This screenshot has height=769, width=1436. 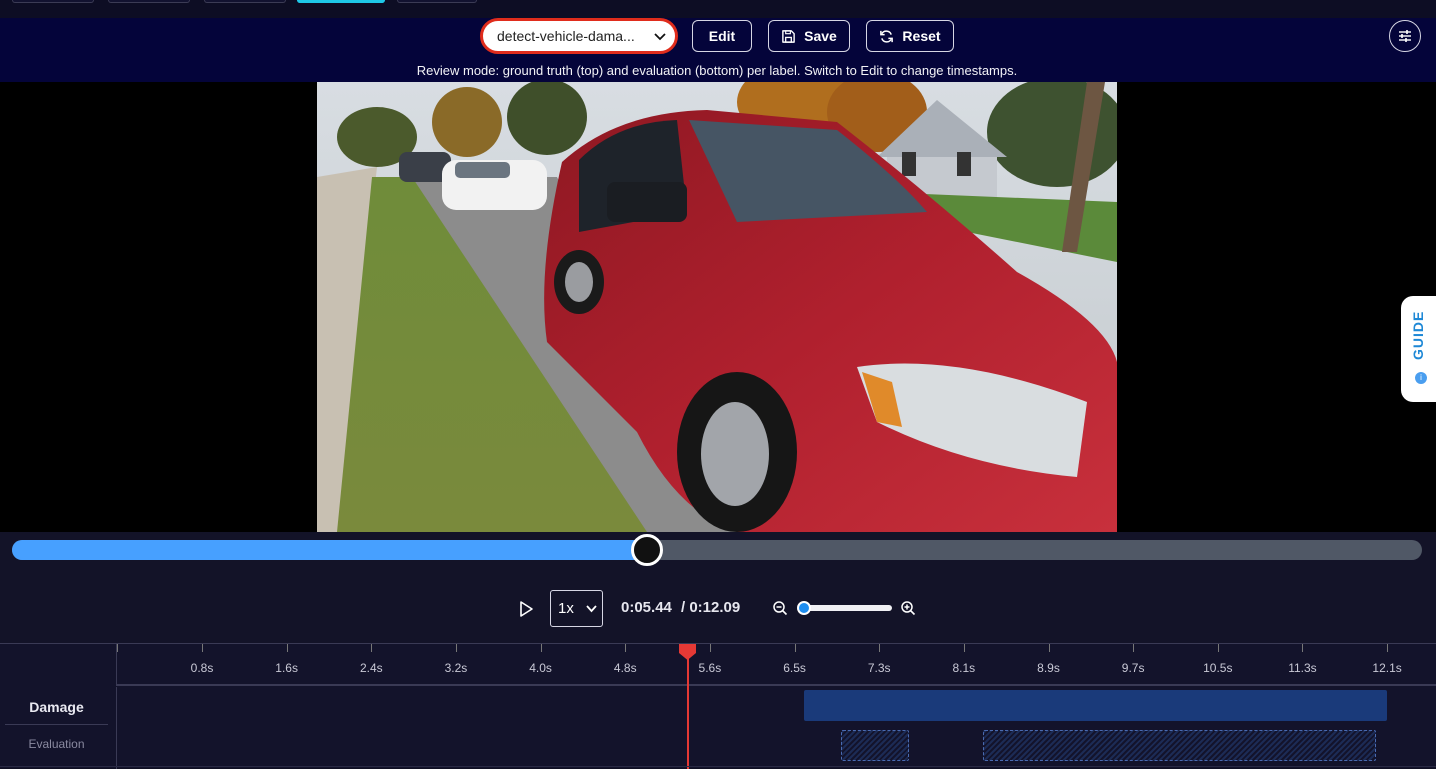 What do you see at coordinates (286, 668) in the screenshot?
I see `ruler-tick-label: 1.6s` at bounding box center [286, 668].